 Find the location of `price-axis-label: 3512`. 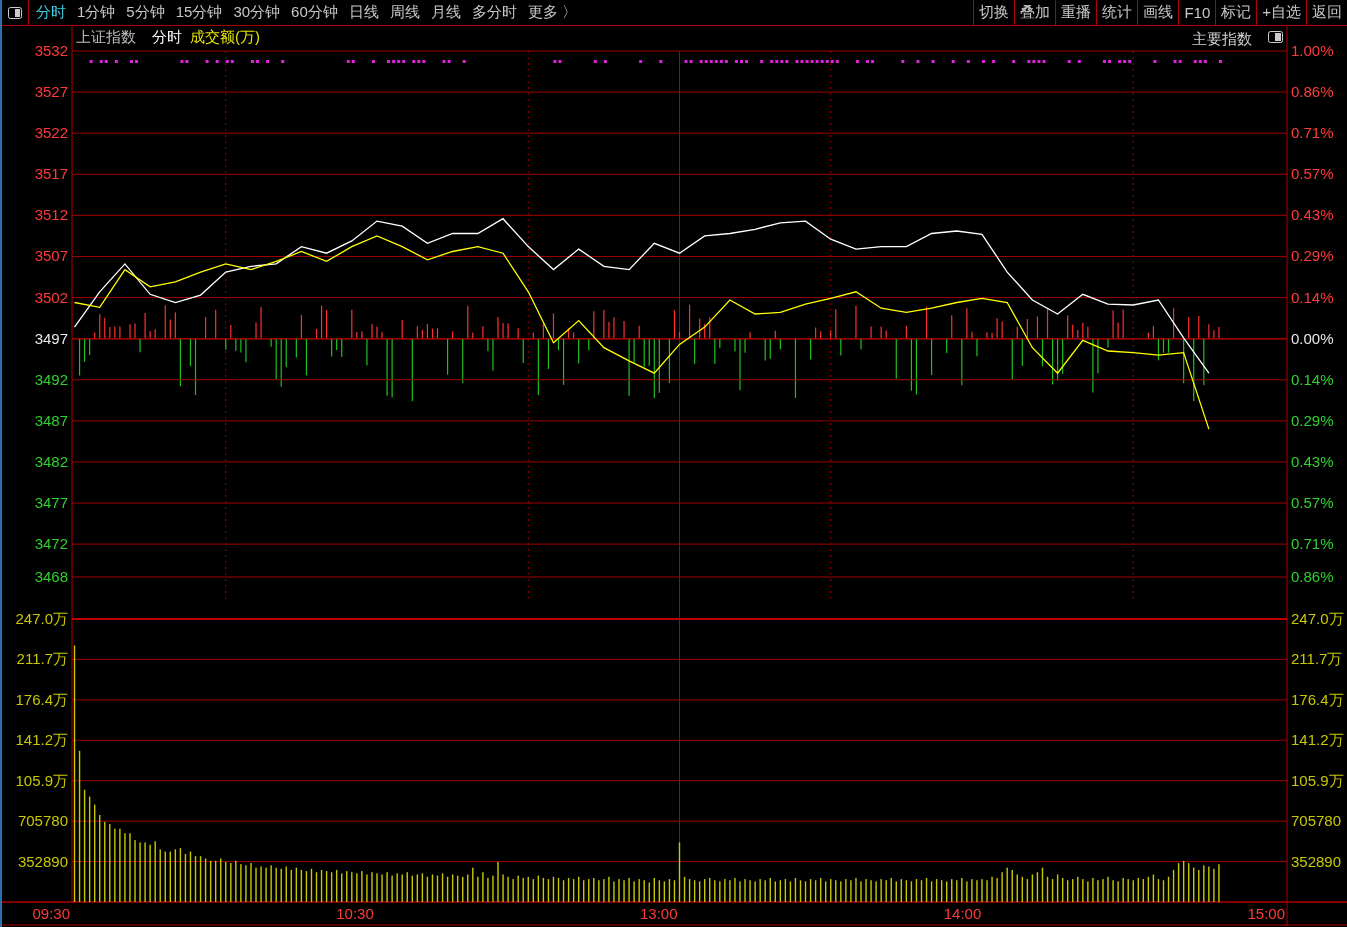

price-axis-label: 3512 is located at coordinates (51, 215).